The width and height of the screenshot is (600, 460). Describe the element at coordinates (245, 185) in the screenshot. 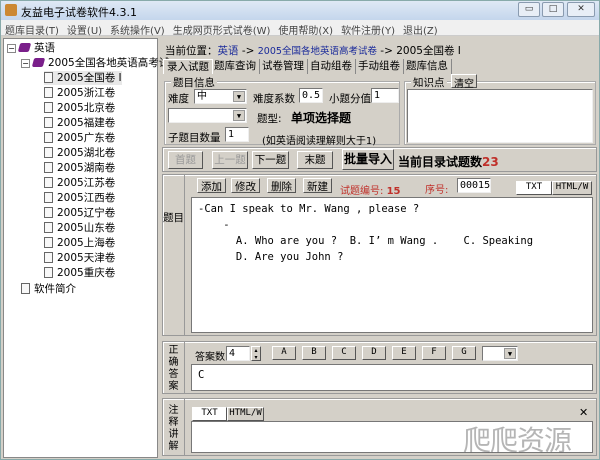

I see `edit-button: 修改` at that location.